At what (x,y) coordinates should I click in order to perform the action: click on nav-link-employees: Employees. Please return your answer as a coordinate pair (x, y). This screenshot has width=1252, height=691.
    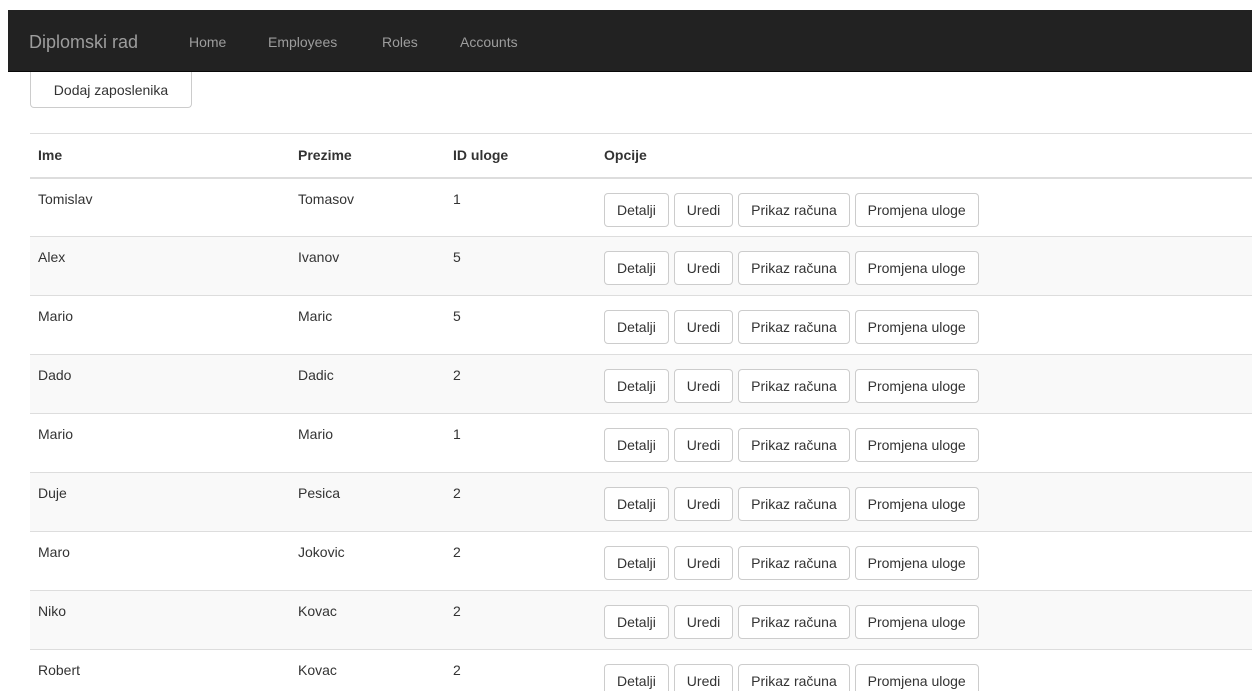
    Looking at the image, I should click on (302, 42).